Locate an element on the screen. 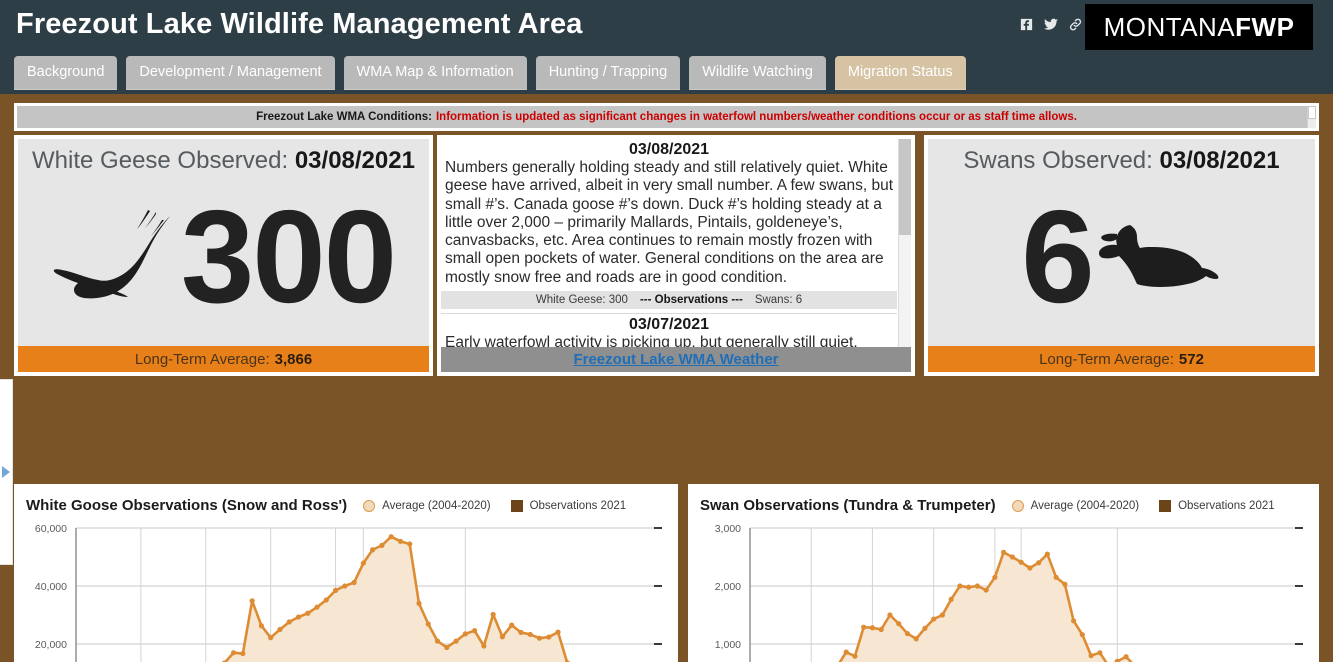 The width and height of the screenshot is (1333, 662). tab-migration-status: Migration Status is located at coordinates (900, 73).